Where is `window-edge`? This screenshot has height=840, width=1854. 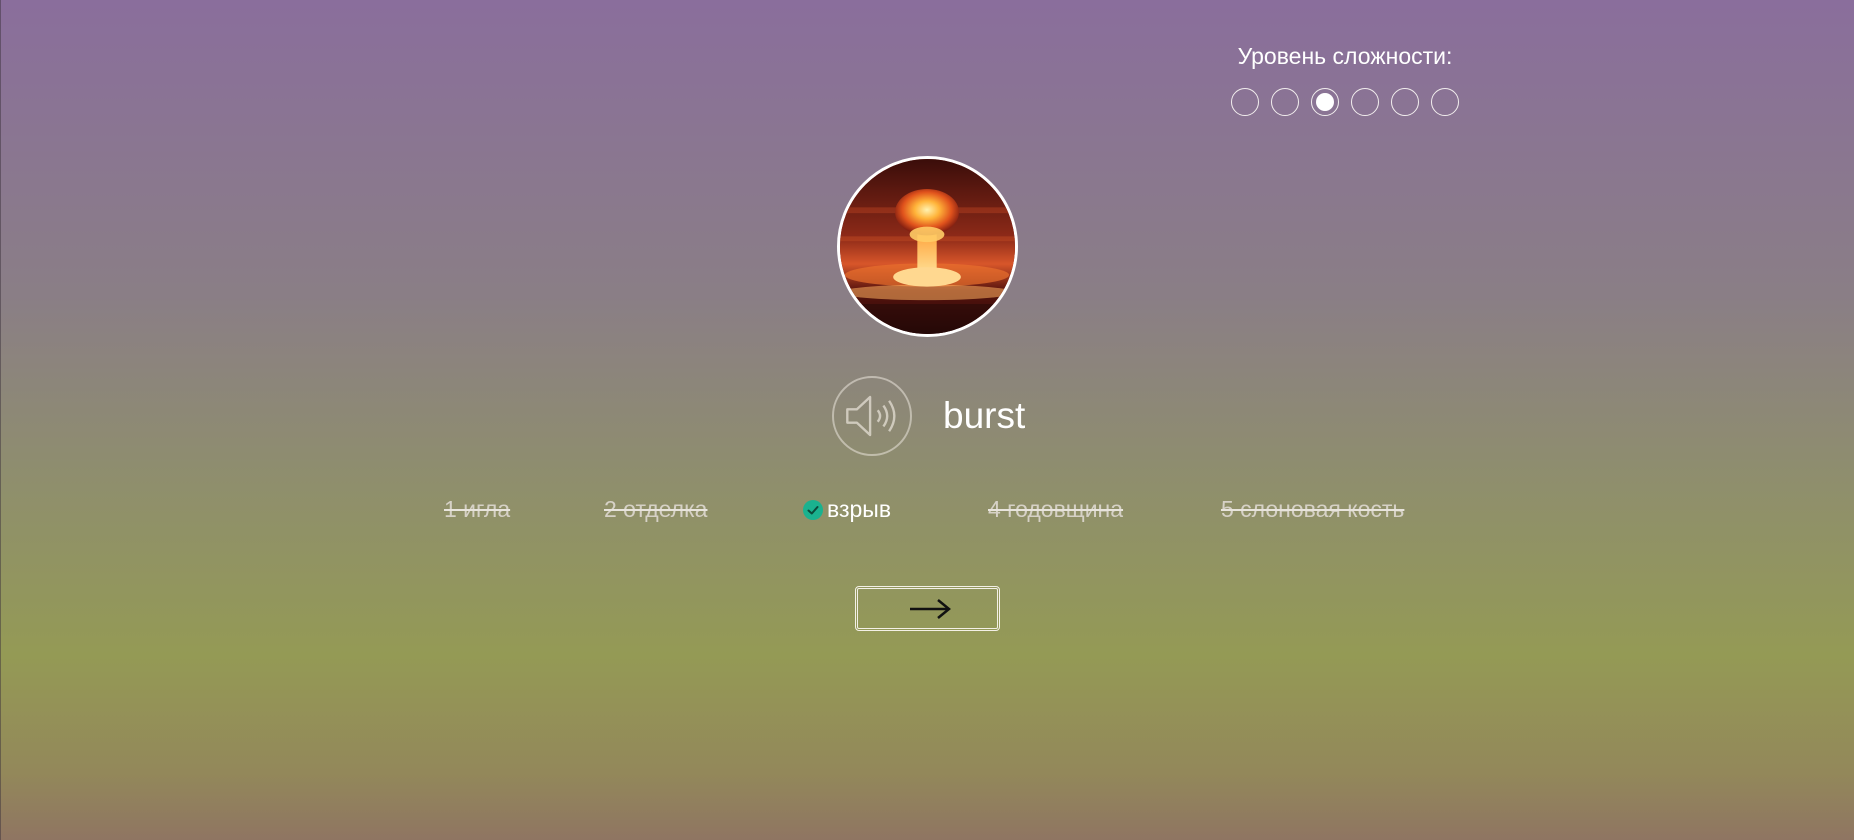 window-edge is located at coordinates (0, 420).